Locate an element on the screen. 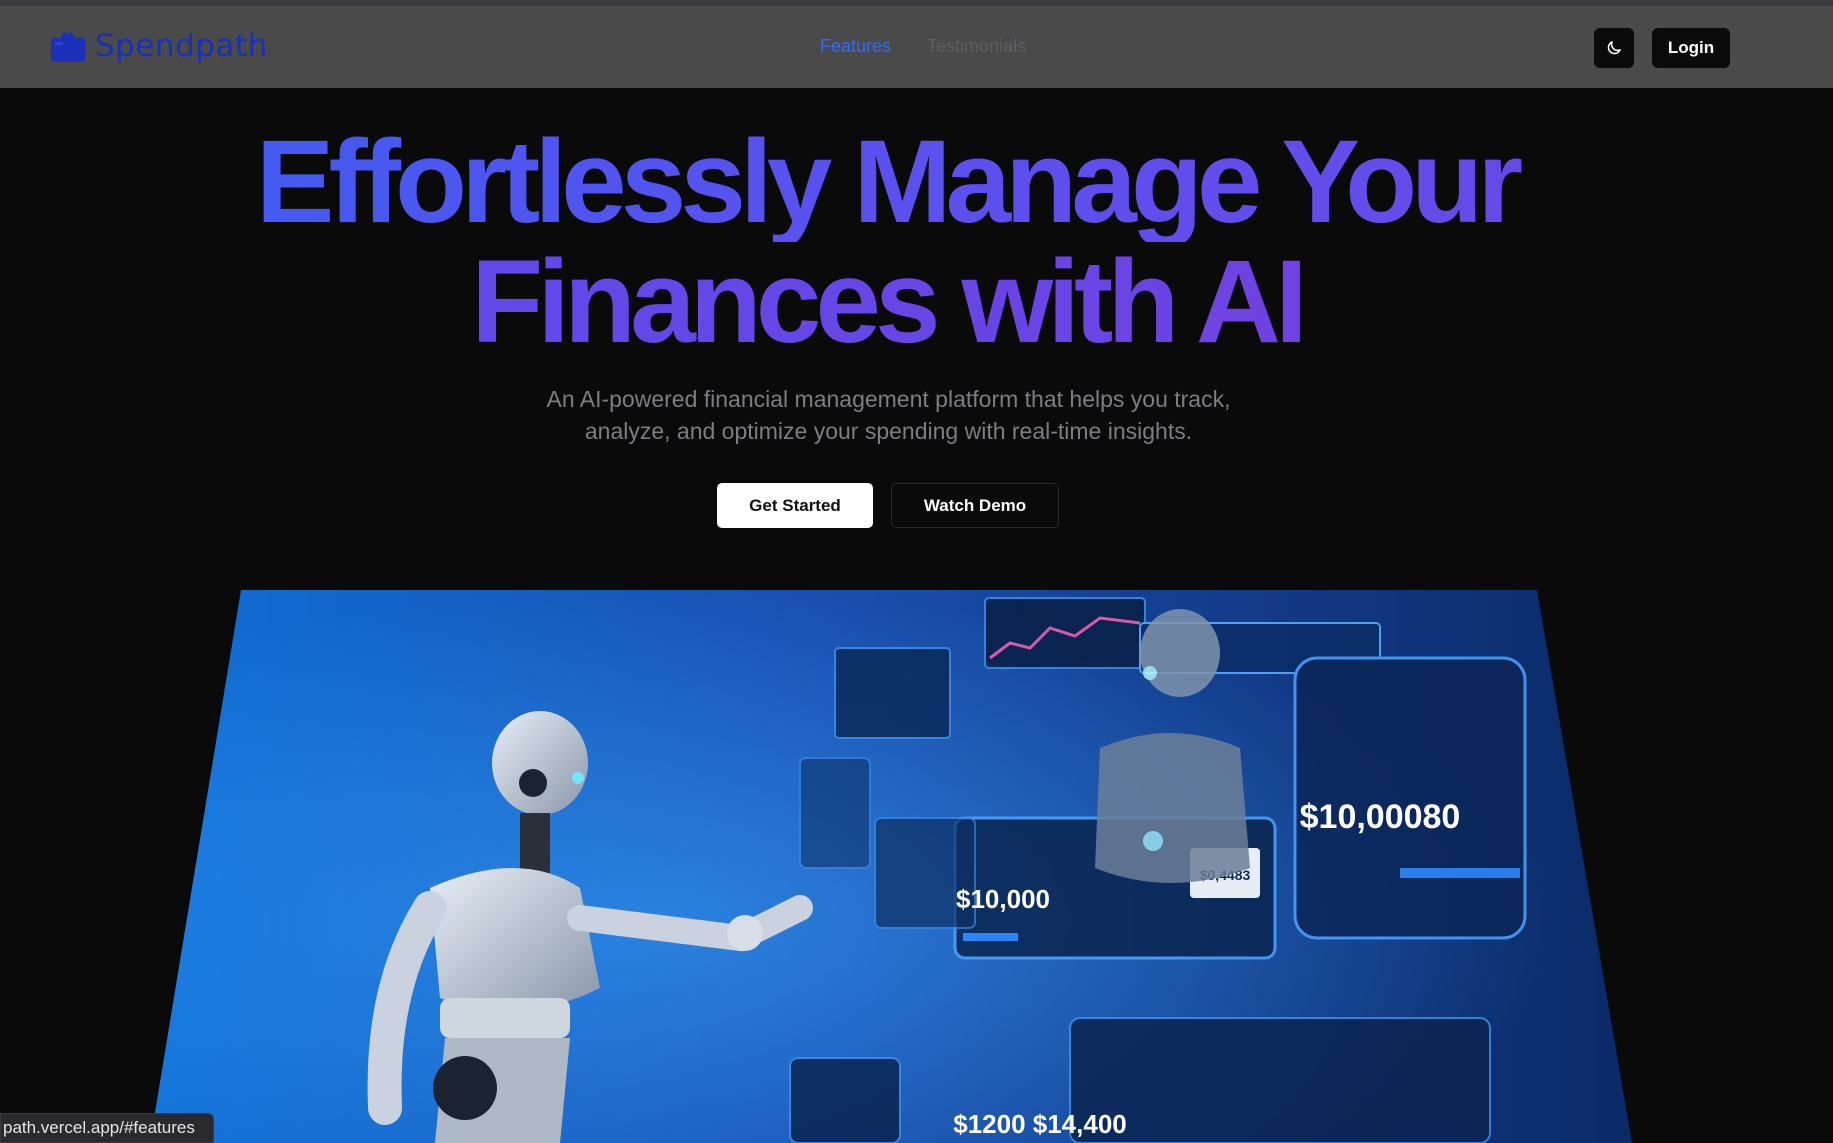 This screenshot has height=1143, width=1833. navbar: Spendpath Features Testimonials Login is located at coordinates (916, 47).